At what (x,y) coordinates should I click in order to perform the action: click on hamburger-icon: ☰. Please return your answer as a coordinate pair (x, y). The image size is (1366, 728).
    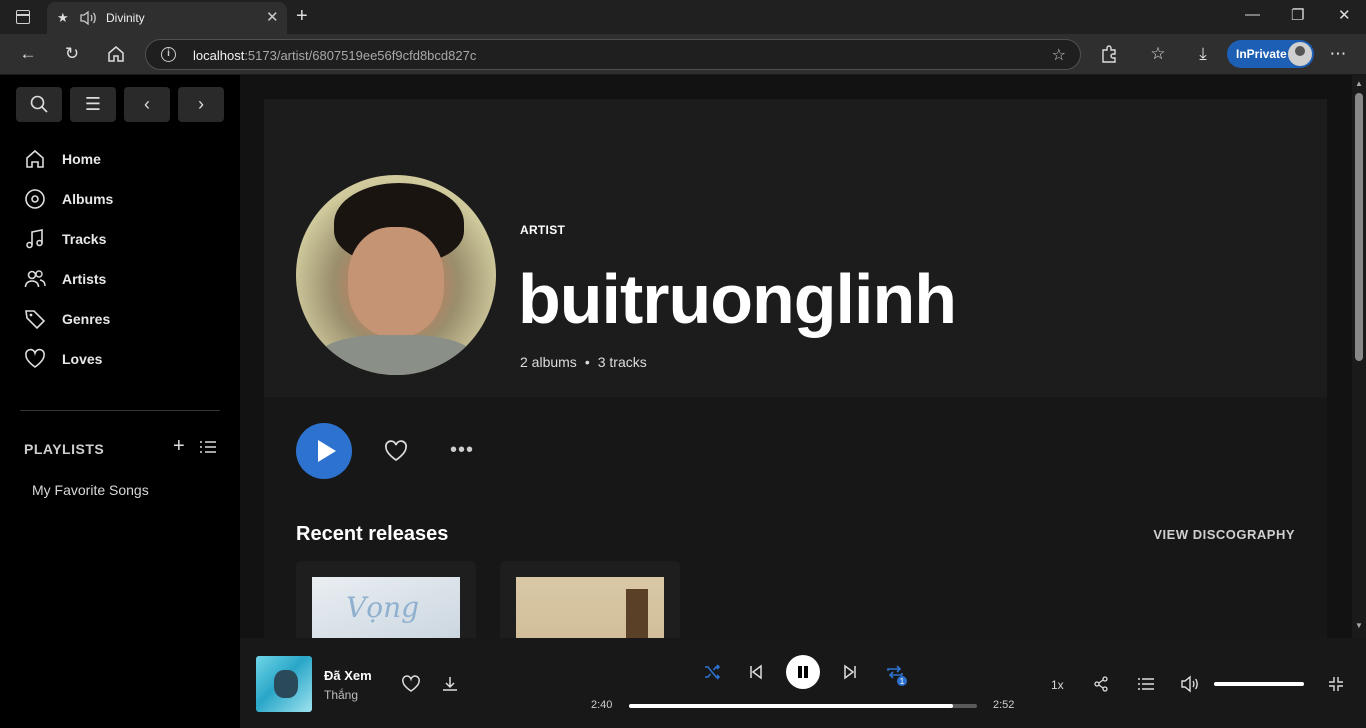
    Looking at the image, I should click on (93, 104).